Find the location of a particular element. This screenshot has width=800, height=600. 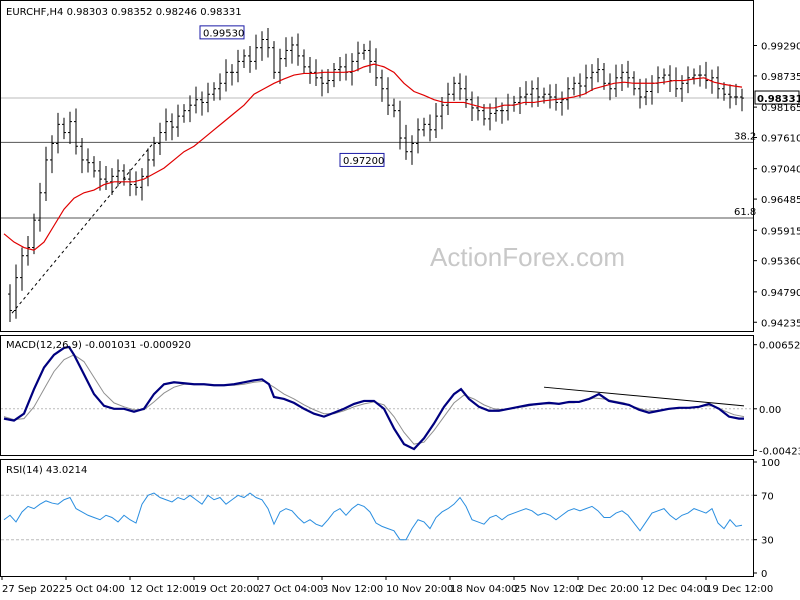

current-price-label: 0.98331 is located at coordinates (778, 99).